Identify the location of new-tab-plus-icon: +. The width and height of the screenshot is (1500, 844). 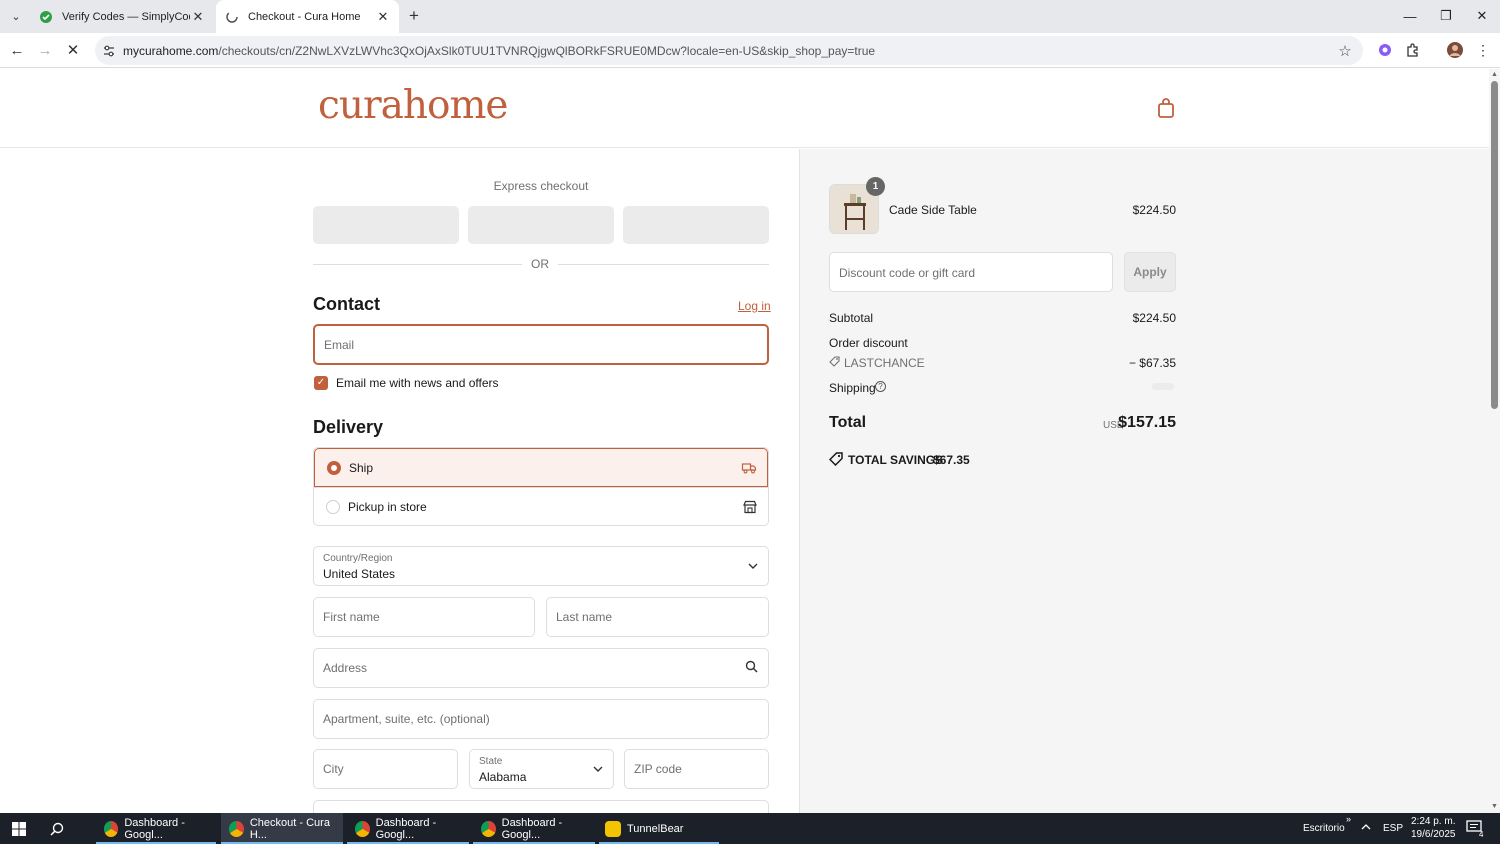
(414, 16).